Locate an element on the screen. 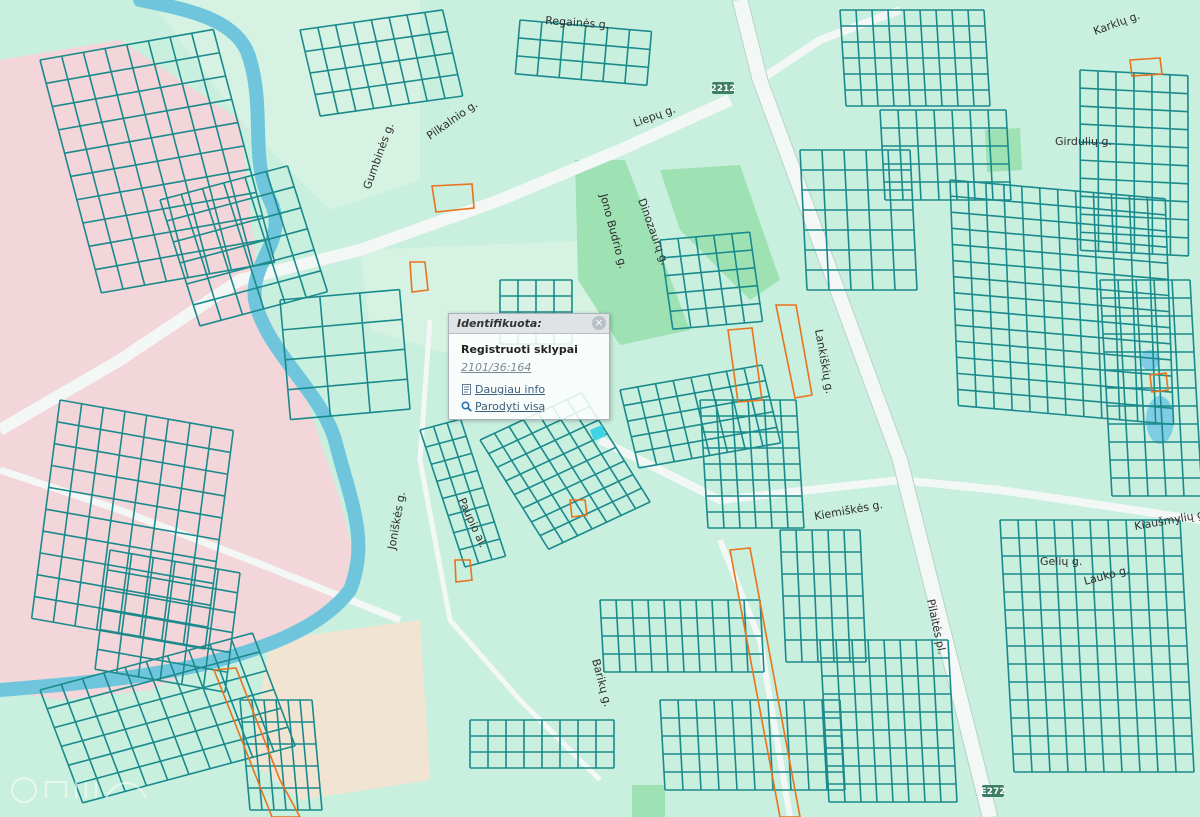 This screenshot has width=1200, height=817. popup-title: Identifikuota: is located at coordinates (529, 324).